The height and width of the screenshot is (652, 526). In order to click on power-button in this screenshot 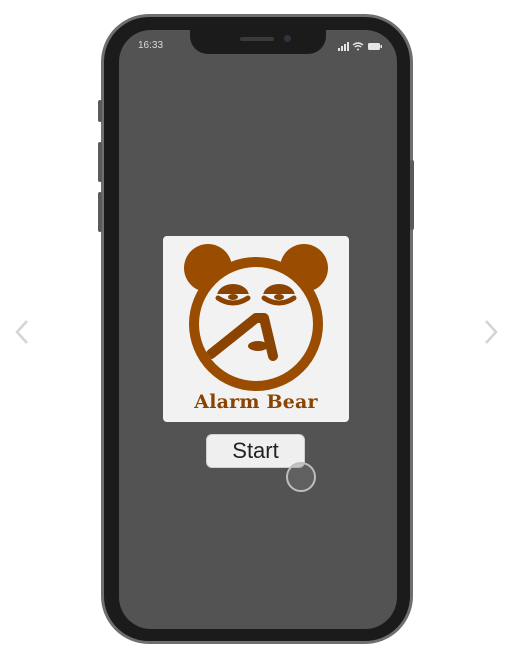, I will do `click(412, 195)`.